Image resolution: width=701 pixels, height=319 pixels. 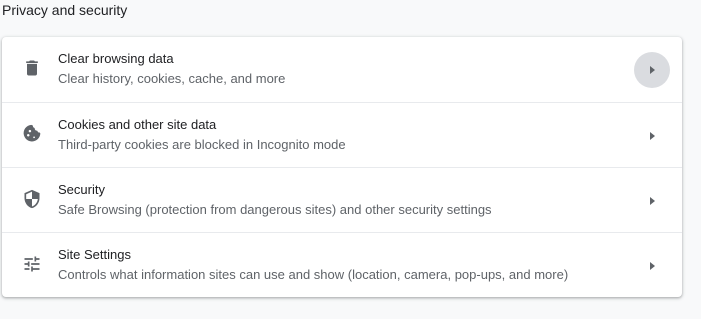 What do you see at coordinates (32, 134) in the screenshot?
I see `cookie-icon` at bounding box center [32, 134].